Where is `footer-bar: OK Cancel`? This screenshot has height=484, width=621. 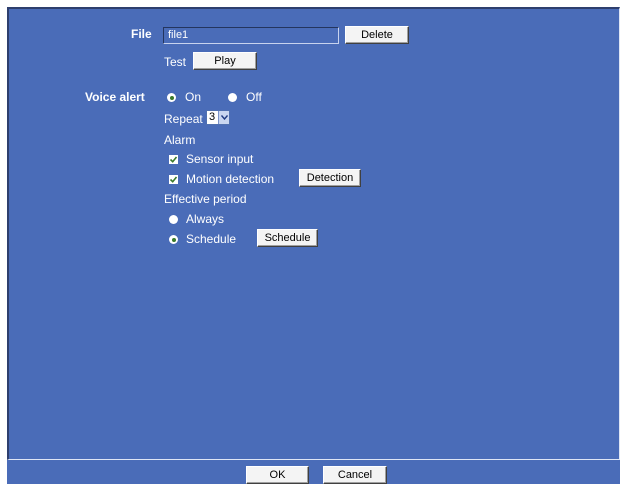 footer-bar: OK Cancel is located at coordinates (313, 472).